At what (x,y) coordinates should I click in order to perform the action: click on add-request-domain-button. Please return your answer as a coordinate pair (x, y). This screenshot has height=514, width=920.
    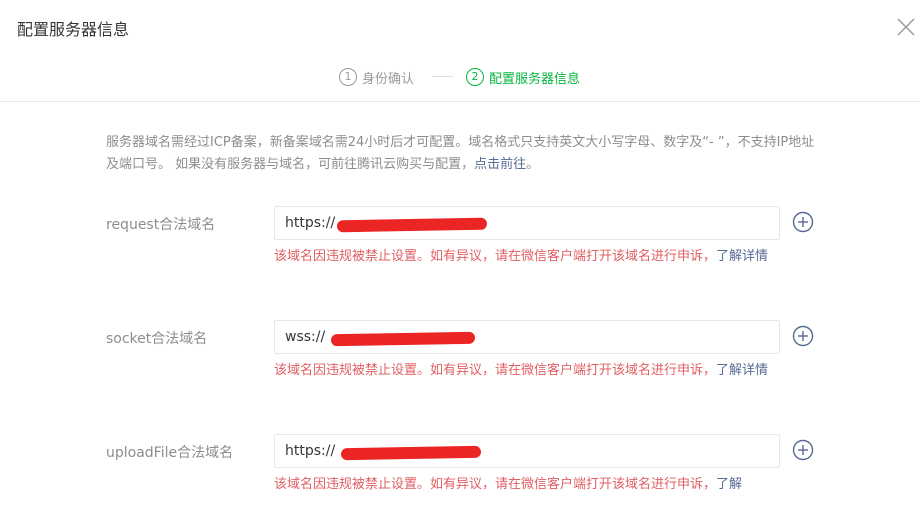
    Looking at the image, I should click on (803, 222).